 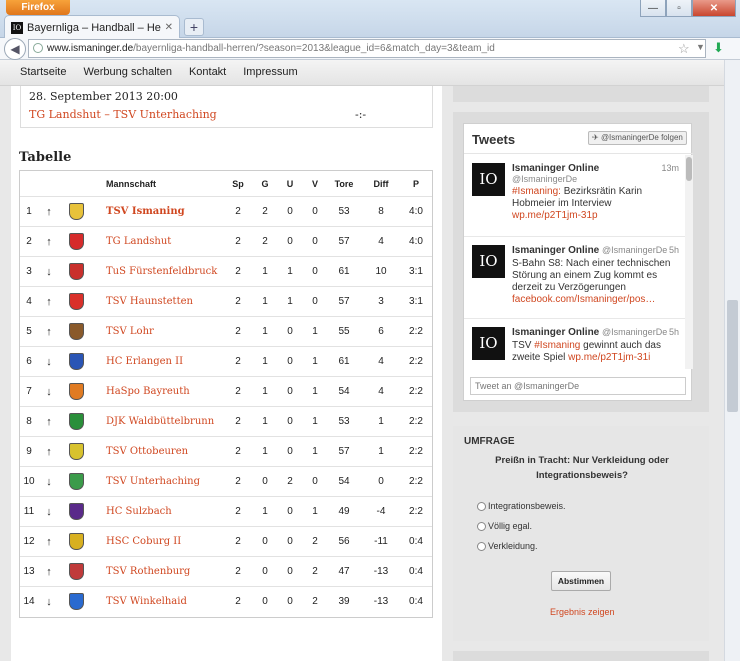 What do you see at coordinates (504, 526) in the screenshot?
I see `poll-option: Völlig egal.` at bounding box center [504, 526].